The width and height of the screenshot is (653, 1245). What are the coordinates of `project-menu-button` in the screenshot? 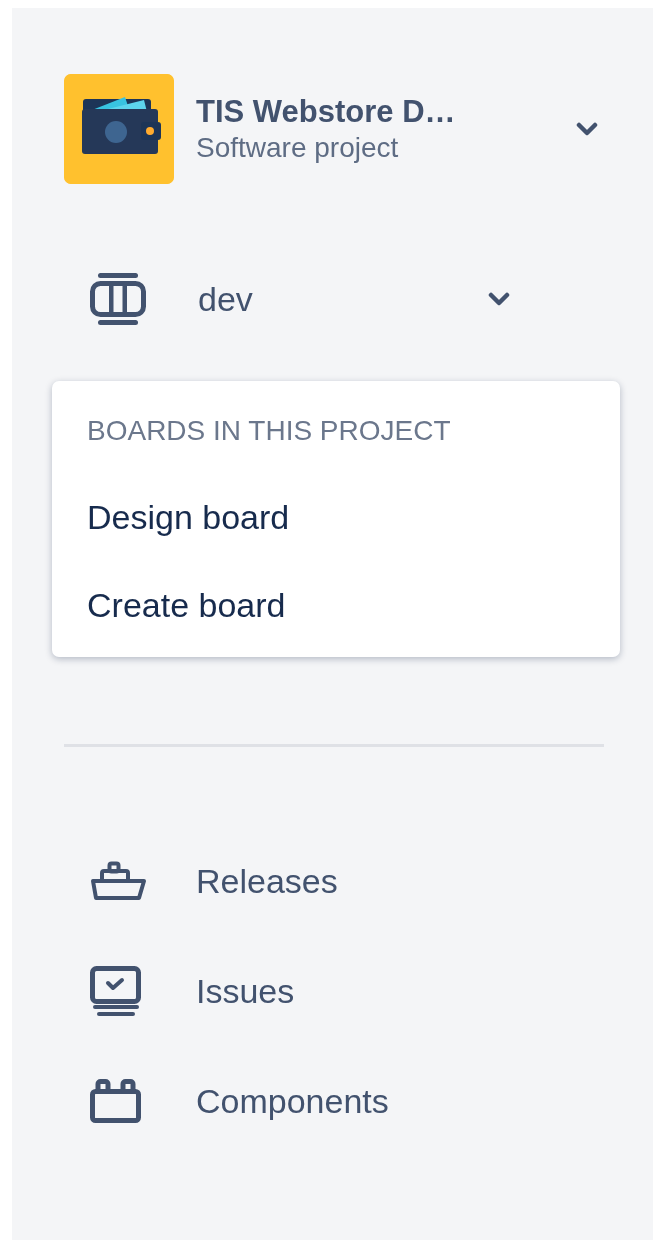 It's located at (587, 129).